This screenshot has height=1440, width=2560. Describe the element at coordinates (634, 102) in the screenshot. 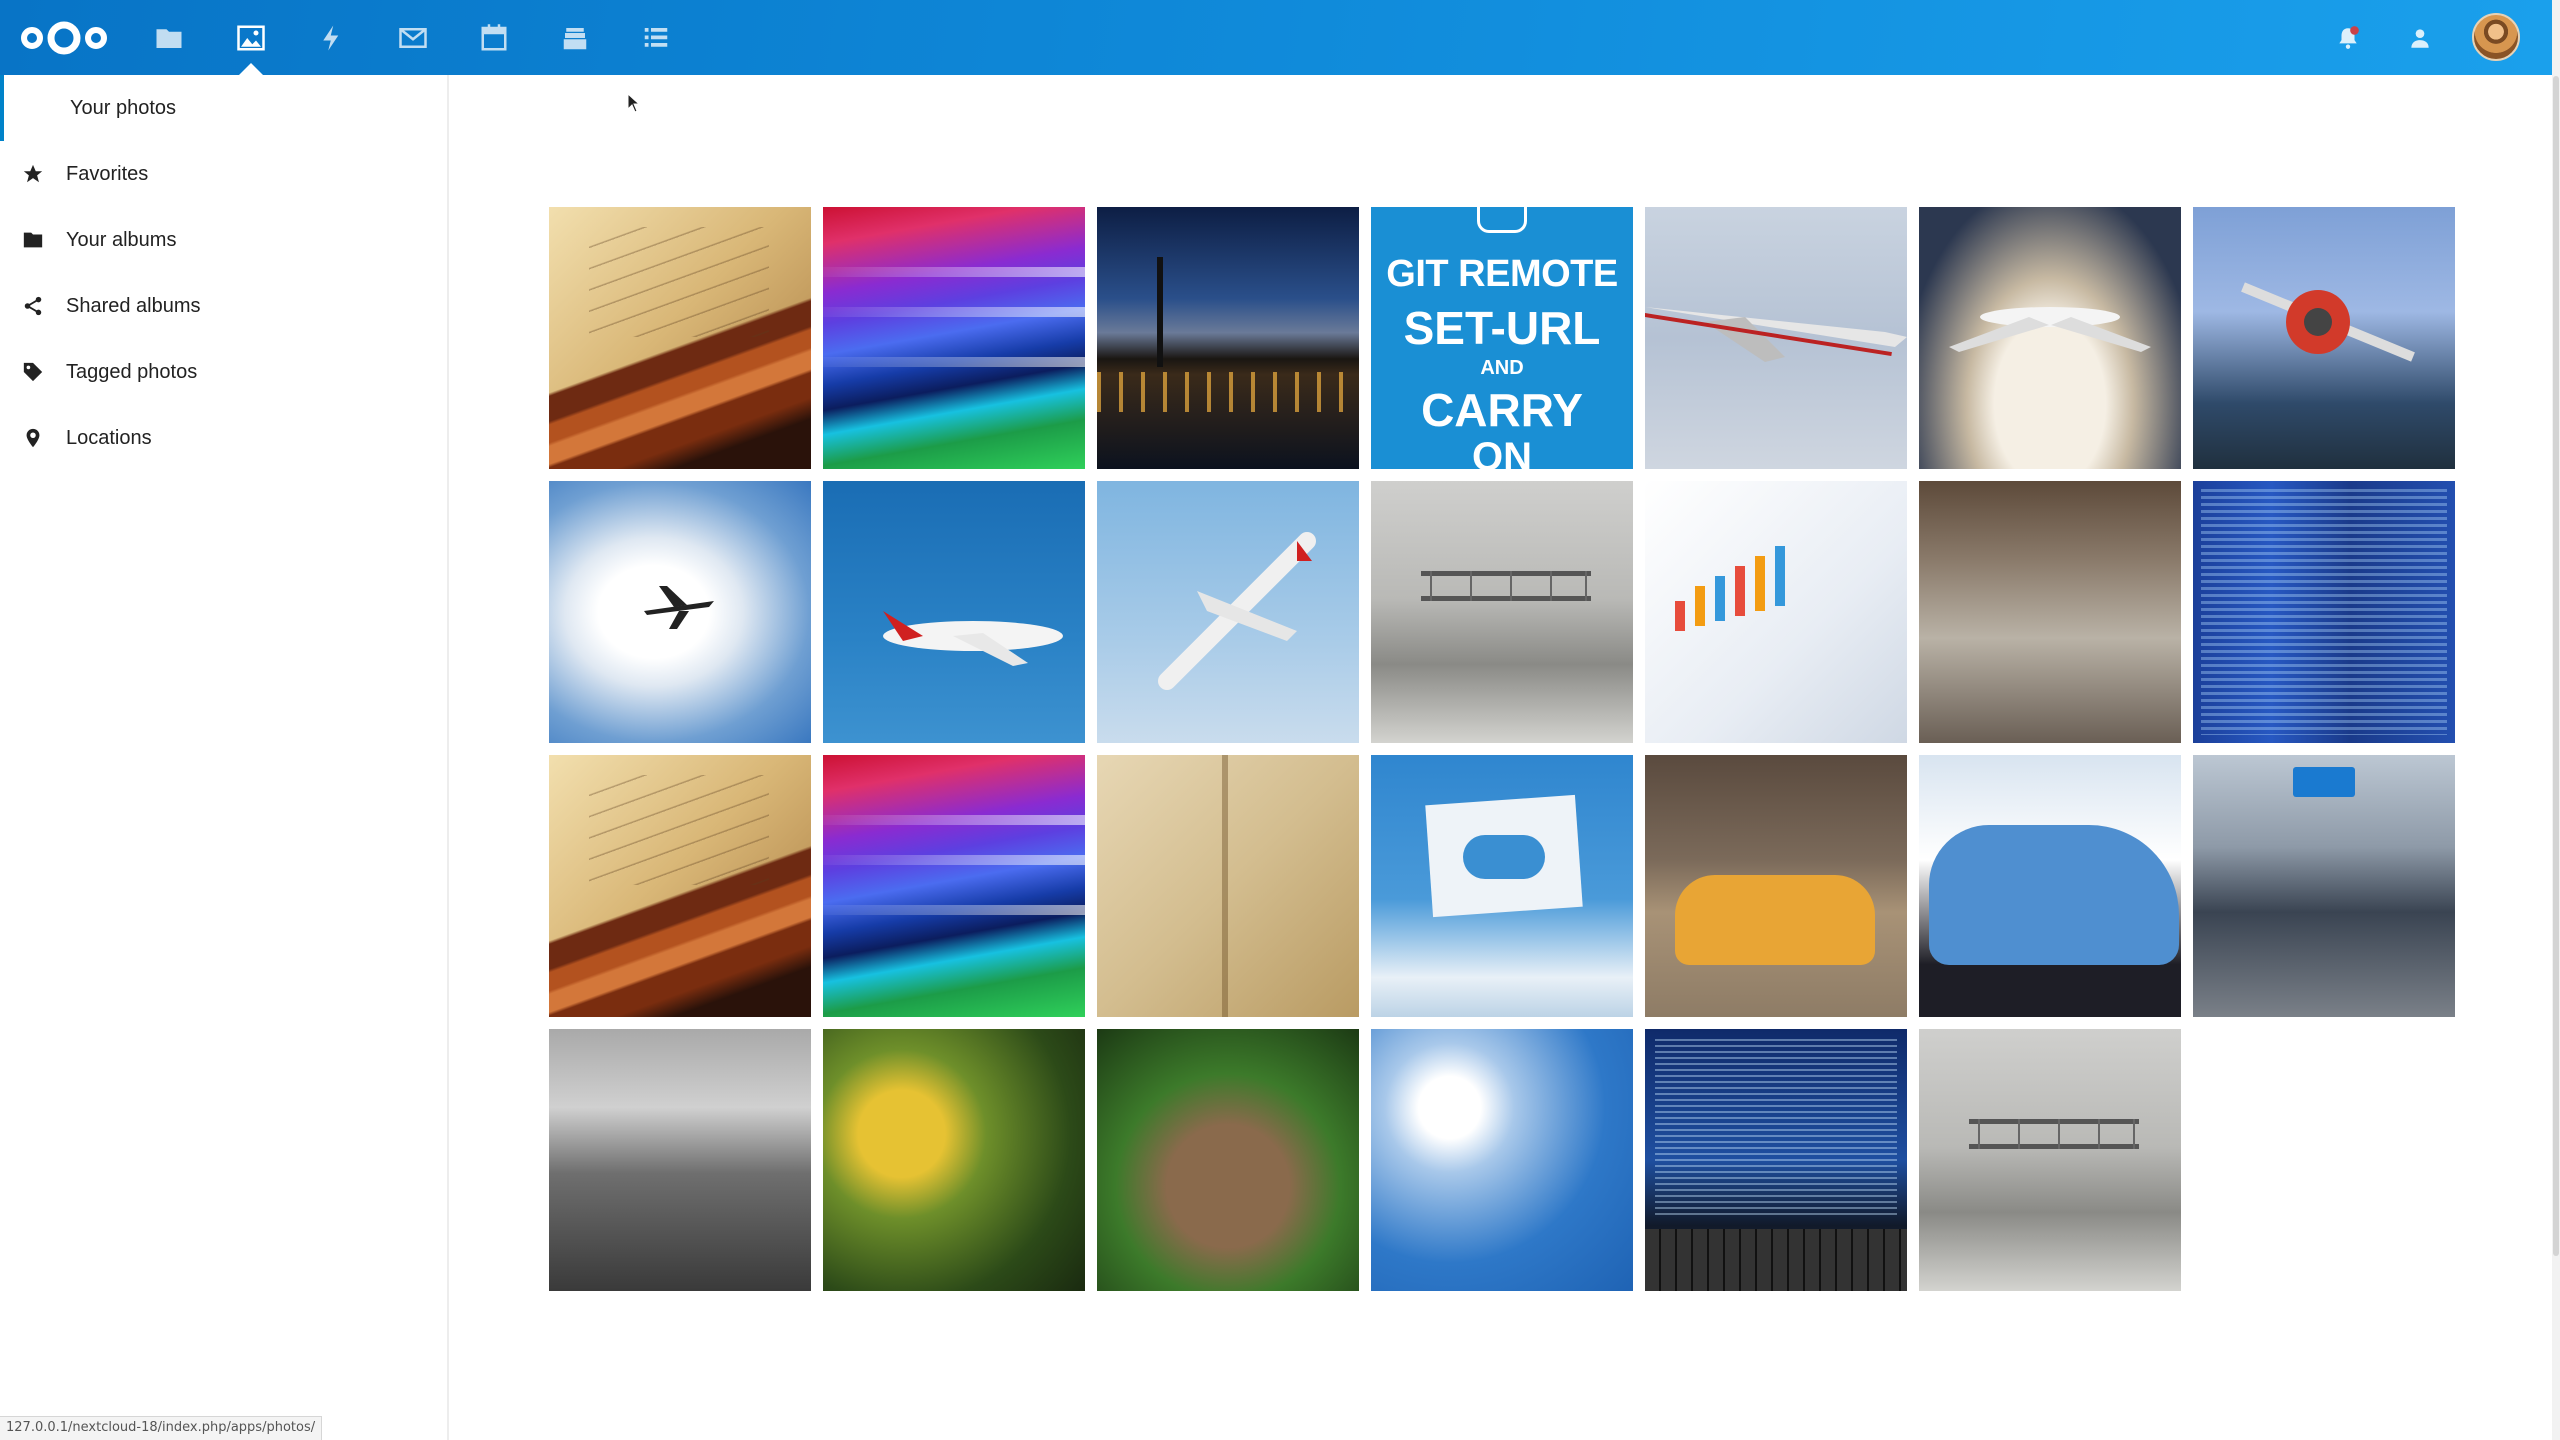

I see `mouse-cursor-icon` at that location.